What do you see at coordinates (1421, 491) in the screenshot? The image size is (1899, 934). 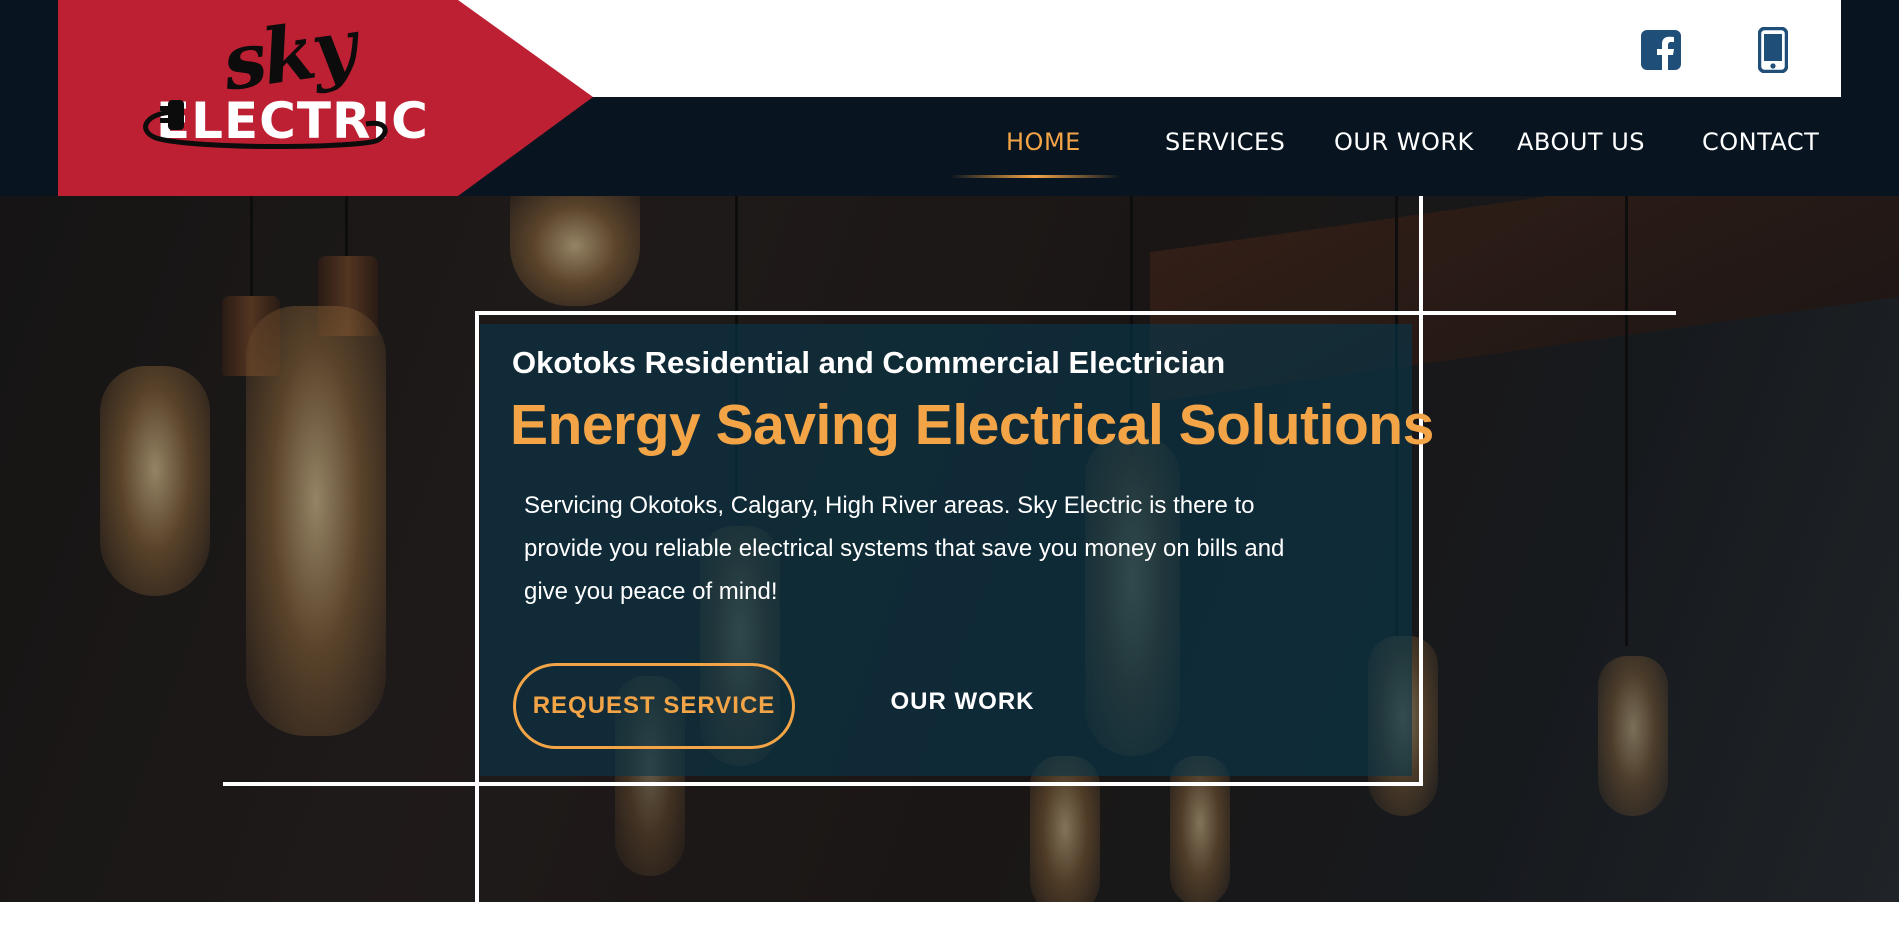 I see `frame-line-right` at bounding box center [1421, 491].